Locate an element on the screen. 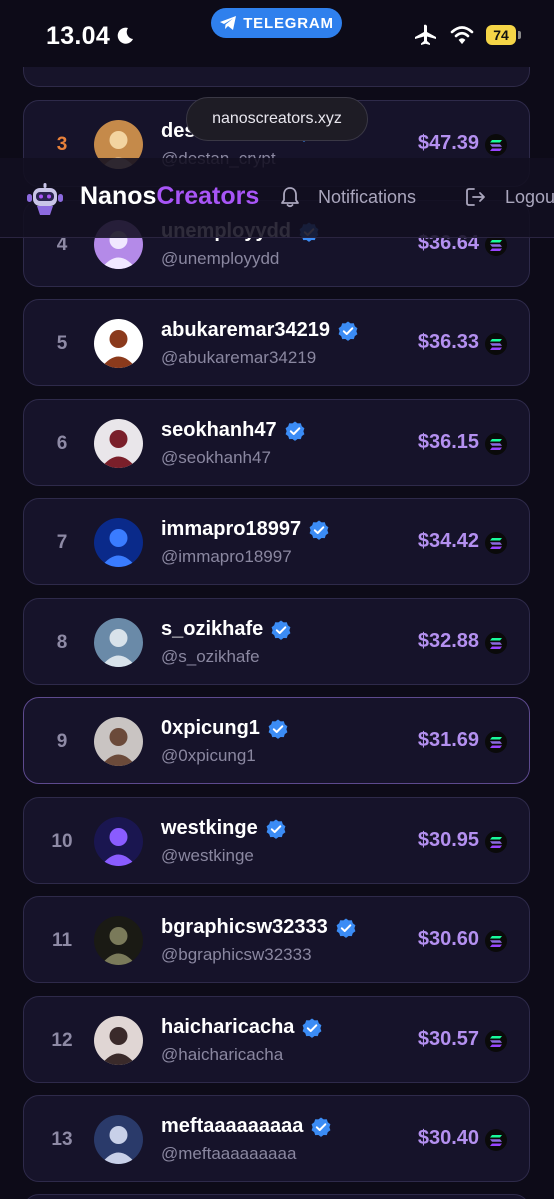 The height and width of the screenshot is (1199, 554). username-handle: @haicharicacha is located at coordinates (222, 1054).